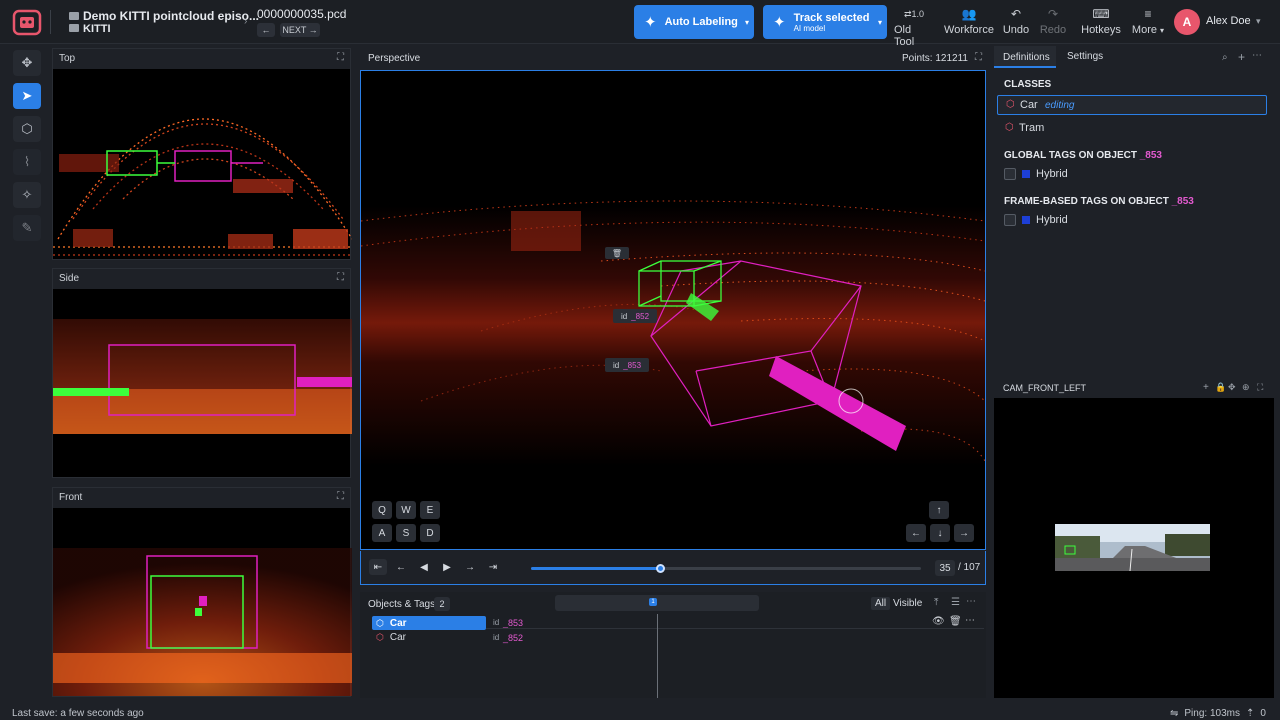 Image resolution: width=1280 pixels, height=720 pixels. Describe the element at coordinates (881, 603) in the screenshot. I see `filter-all-button: All` at that location.